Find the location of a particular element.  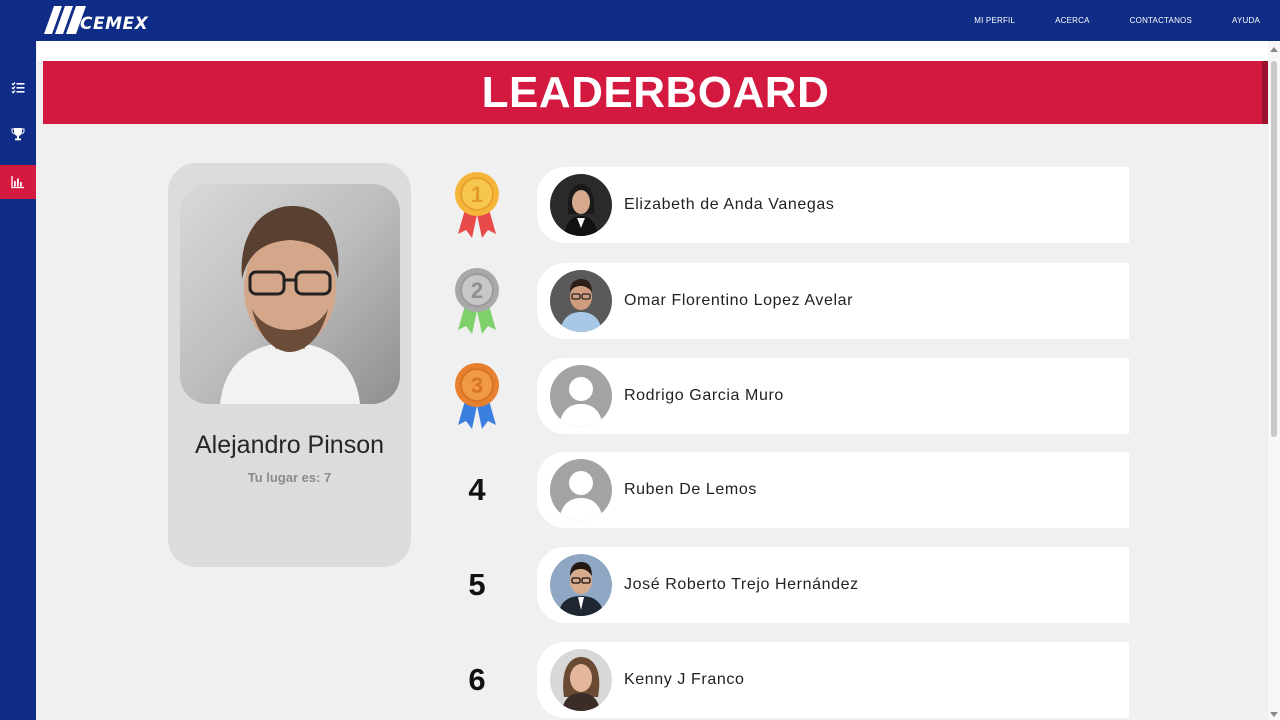

page-title: LEADERBOARD is located at coordinates (655, 92).